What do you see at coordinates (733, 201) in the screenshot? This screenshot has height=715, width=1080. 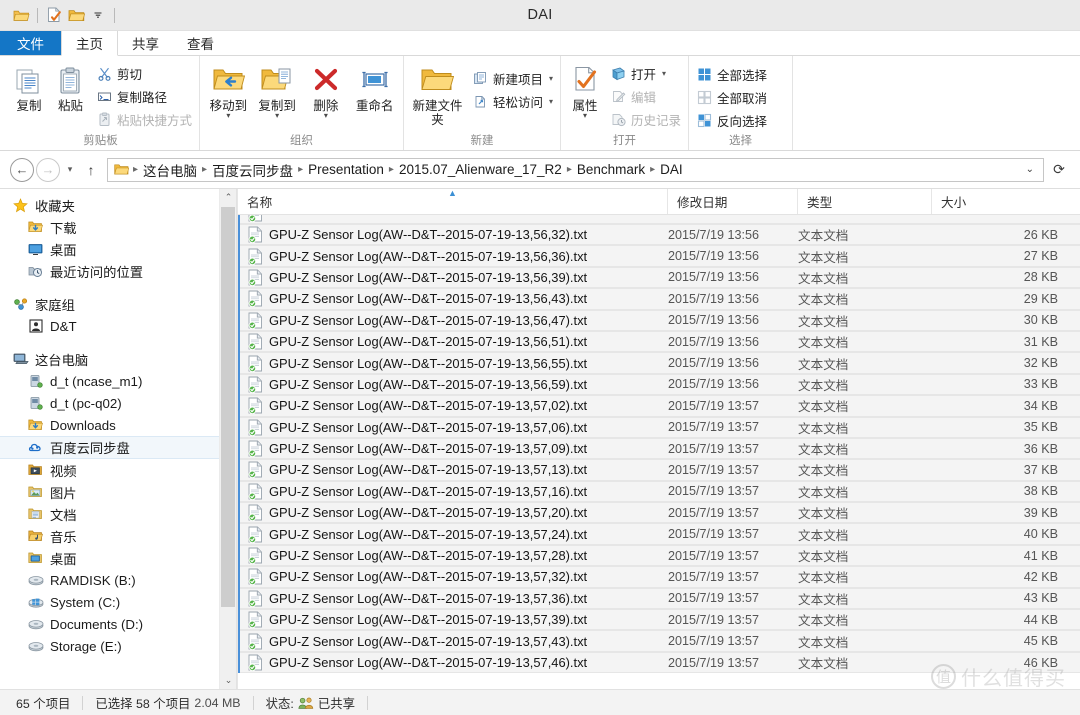 I see `column-header-date: 修改日期` at bounding box center [733, 201].